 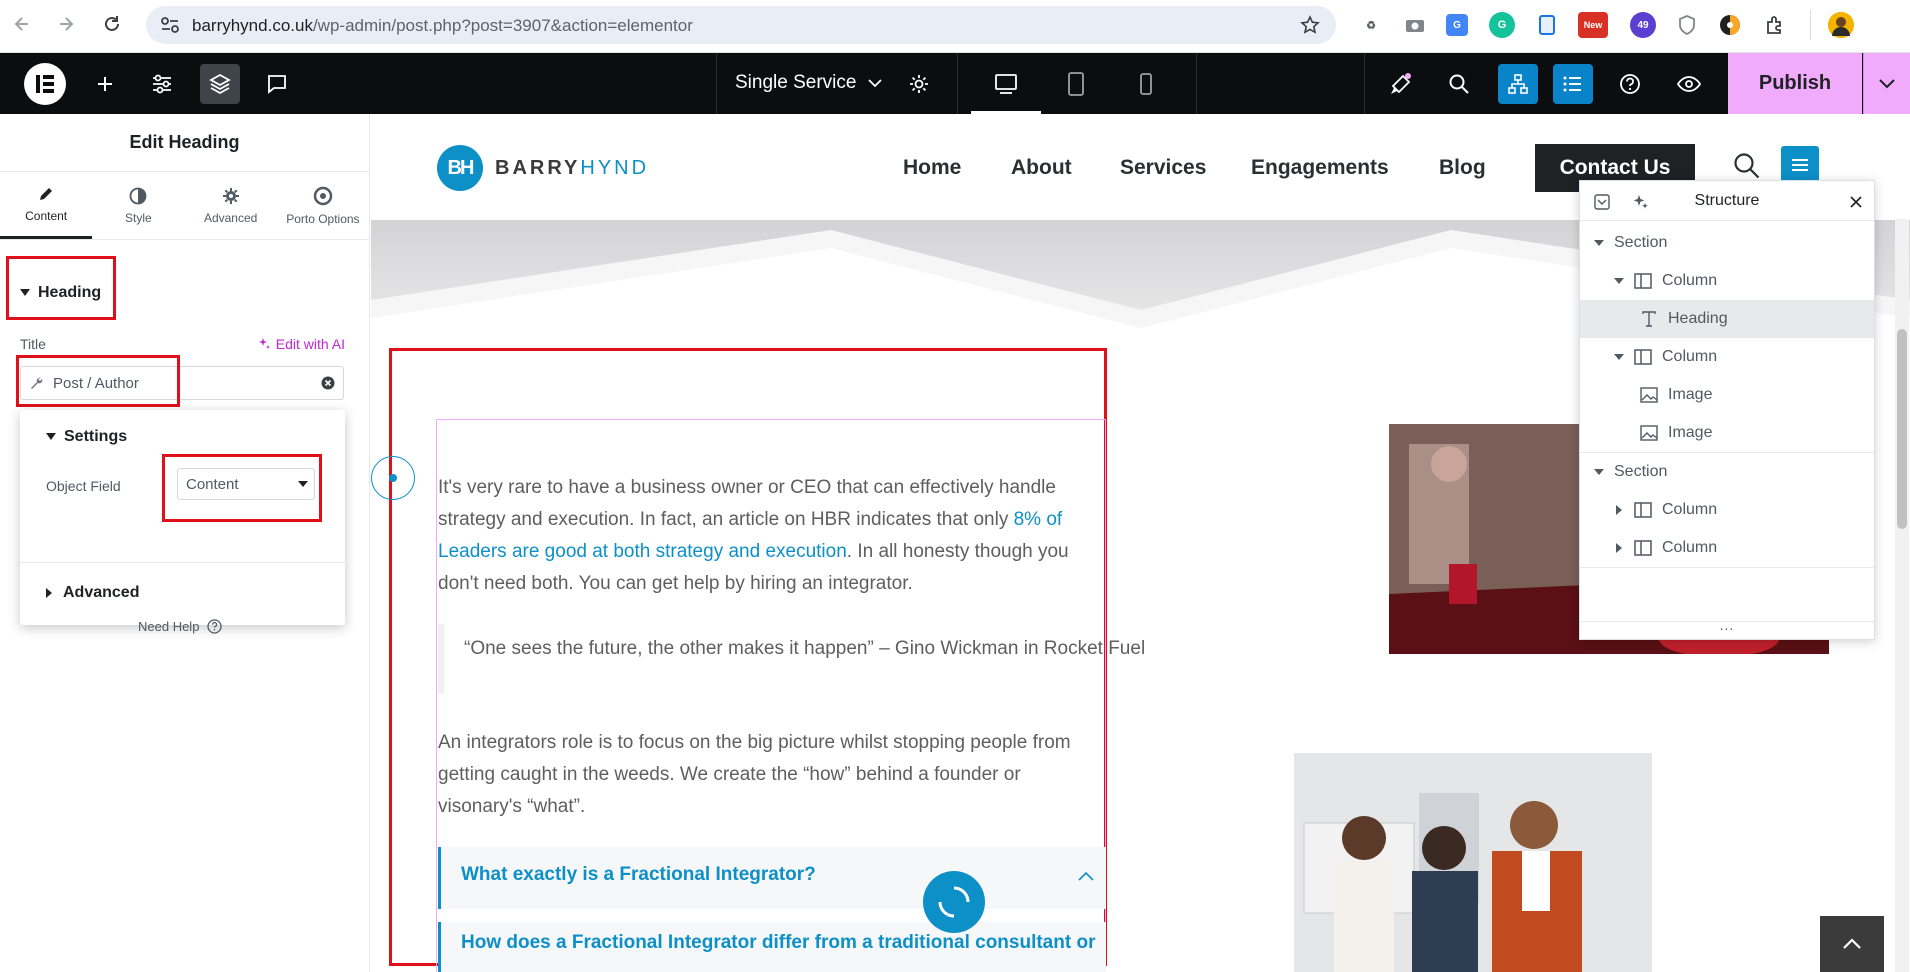 I want to click on nav-about: About, so click(x=1041, y=168).